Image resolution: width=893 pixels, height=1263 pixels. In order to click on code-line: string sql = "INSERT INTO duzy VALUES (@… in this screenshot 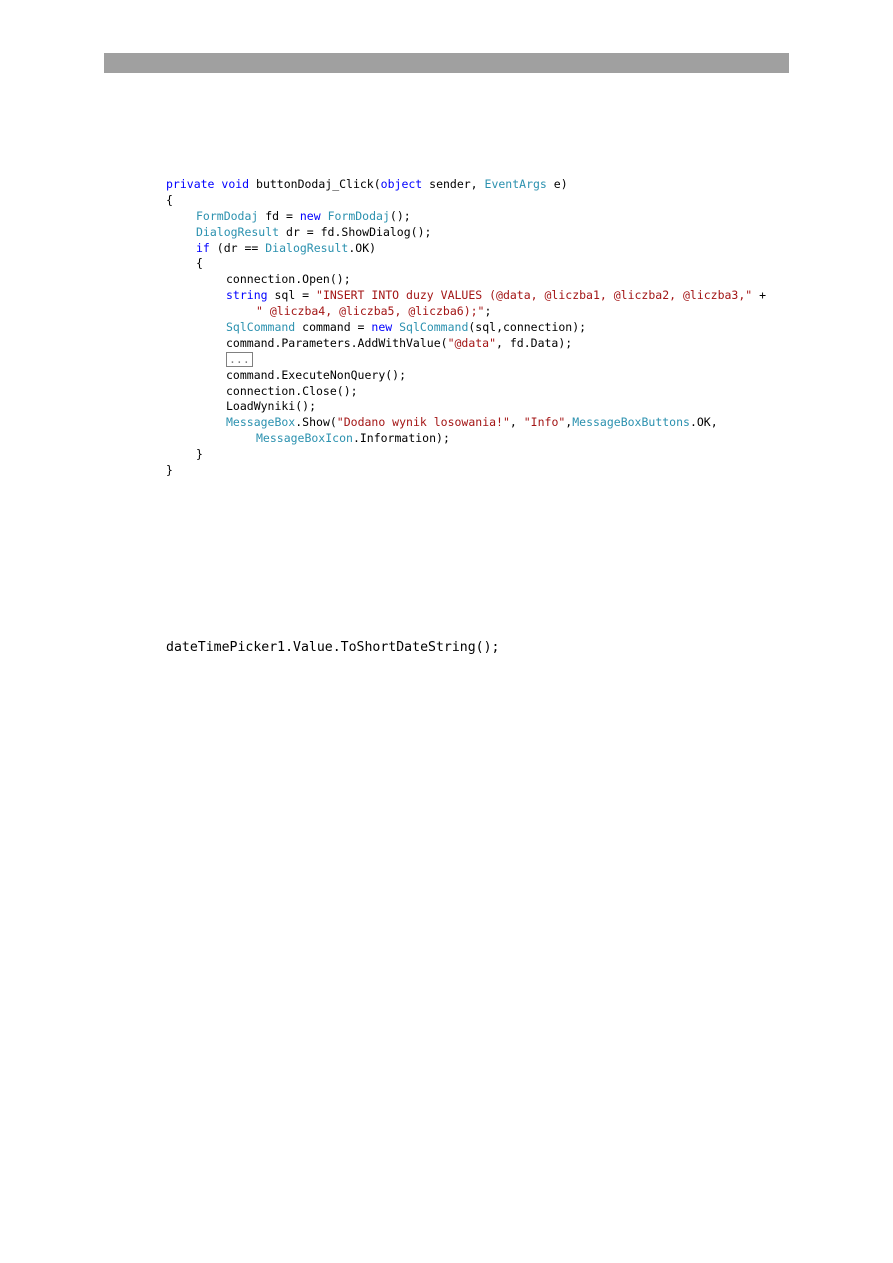, I will do `click(466, 296)`.